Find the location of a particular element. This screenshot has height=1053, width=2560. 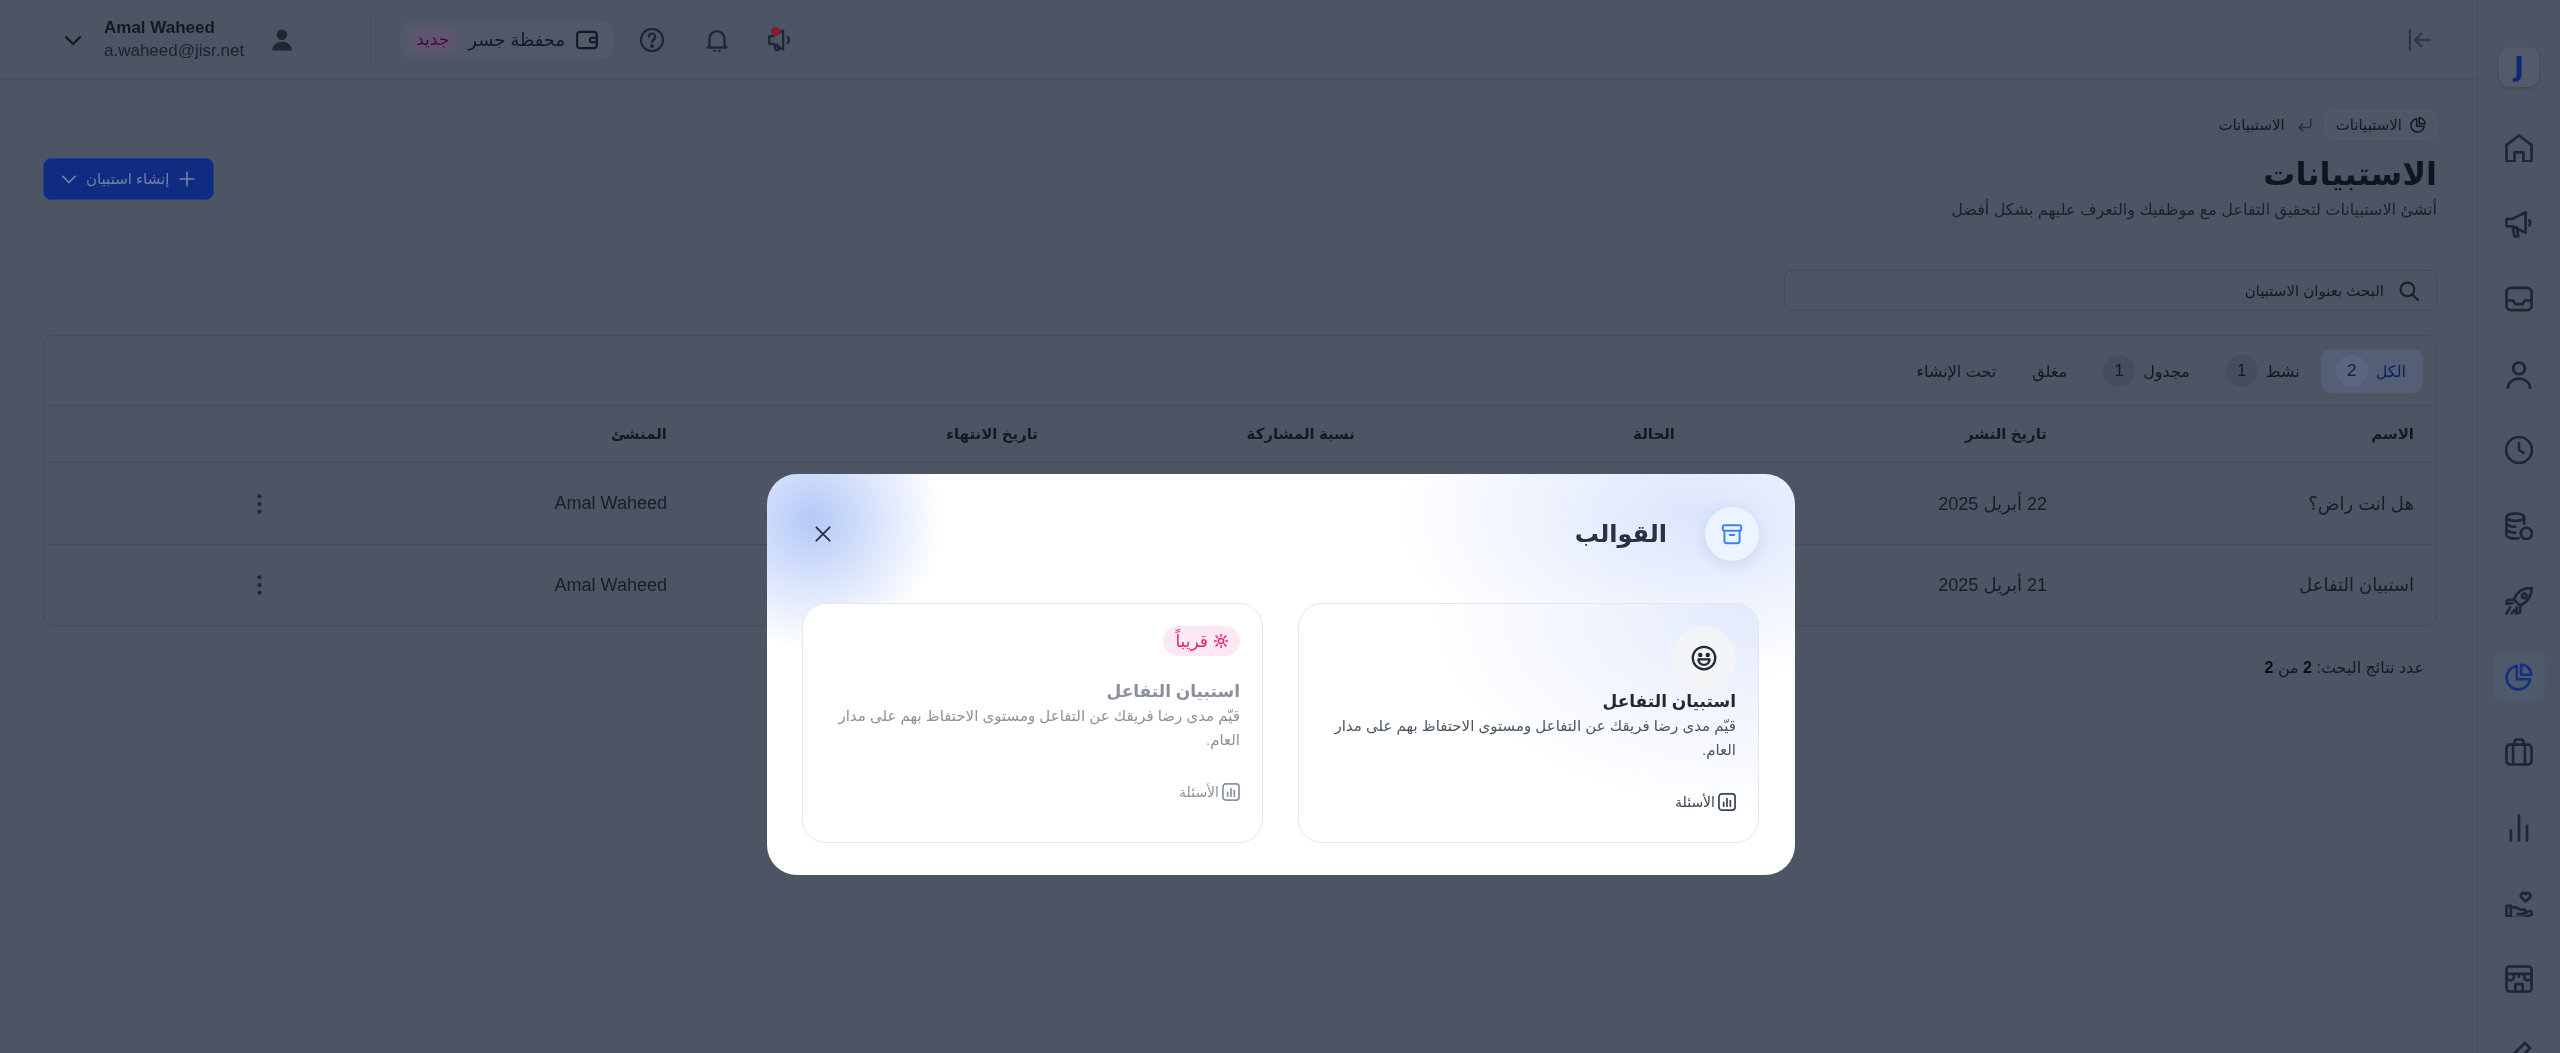

page-title: الاستبيانات is located at coordinates (2350, 174).